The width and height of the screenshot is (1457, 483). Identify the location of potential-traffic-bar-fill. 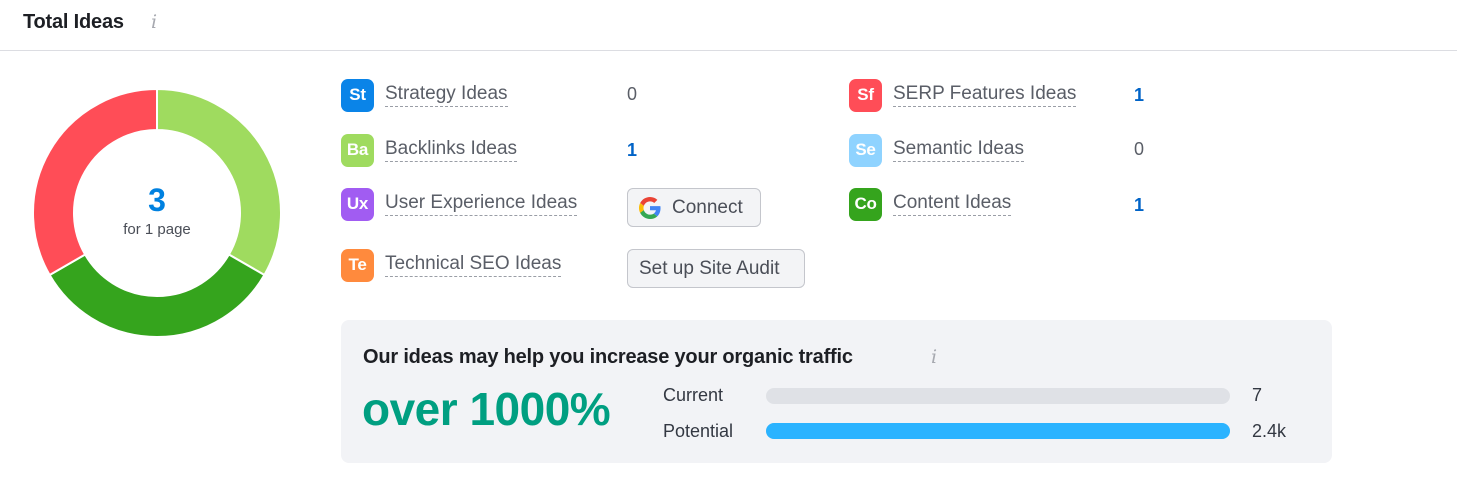
(998, 431).